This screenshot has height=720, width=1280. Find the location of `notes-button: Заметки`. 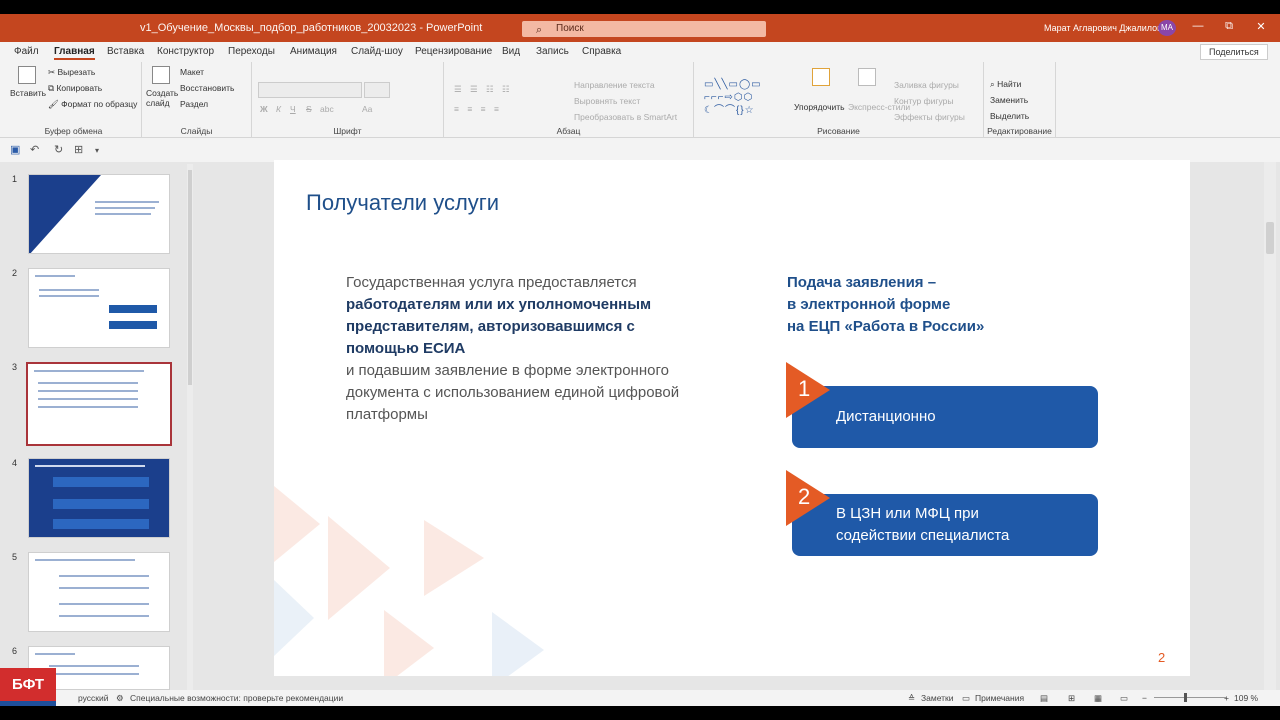

notes-button: Заметки is located at coordinates (937, 698).